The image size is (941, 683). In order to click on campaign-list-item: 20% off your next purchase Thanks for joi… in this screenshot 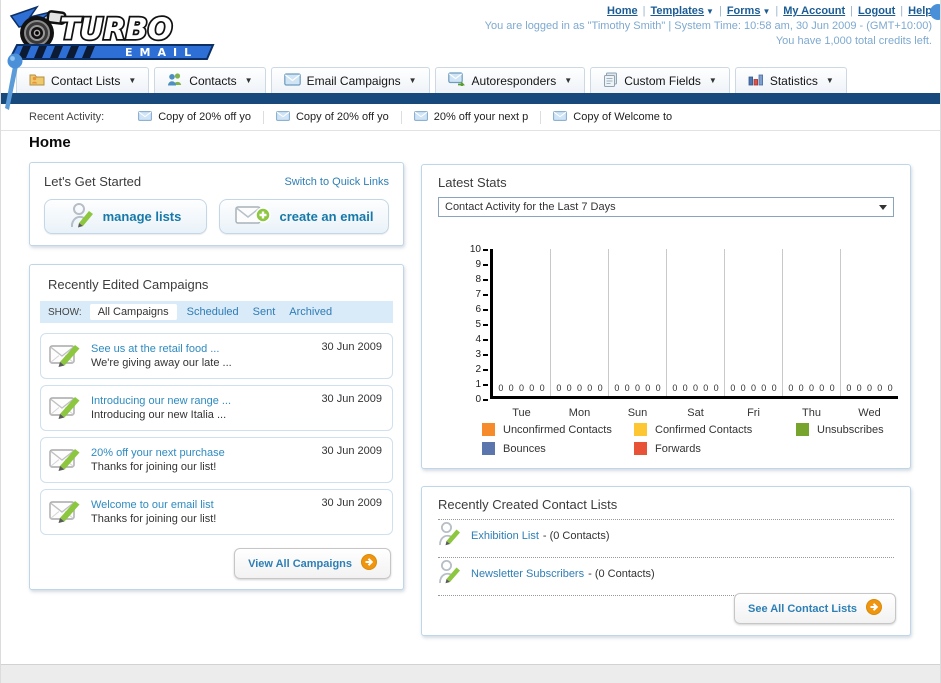, I will do `click(216, 460)`.